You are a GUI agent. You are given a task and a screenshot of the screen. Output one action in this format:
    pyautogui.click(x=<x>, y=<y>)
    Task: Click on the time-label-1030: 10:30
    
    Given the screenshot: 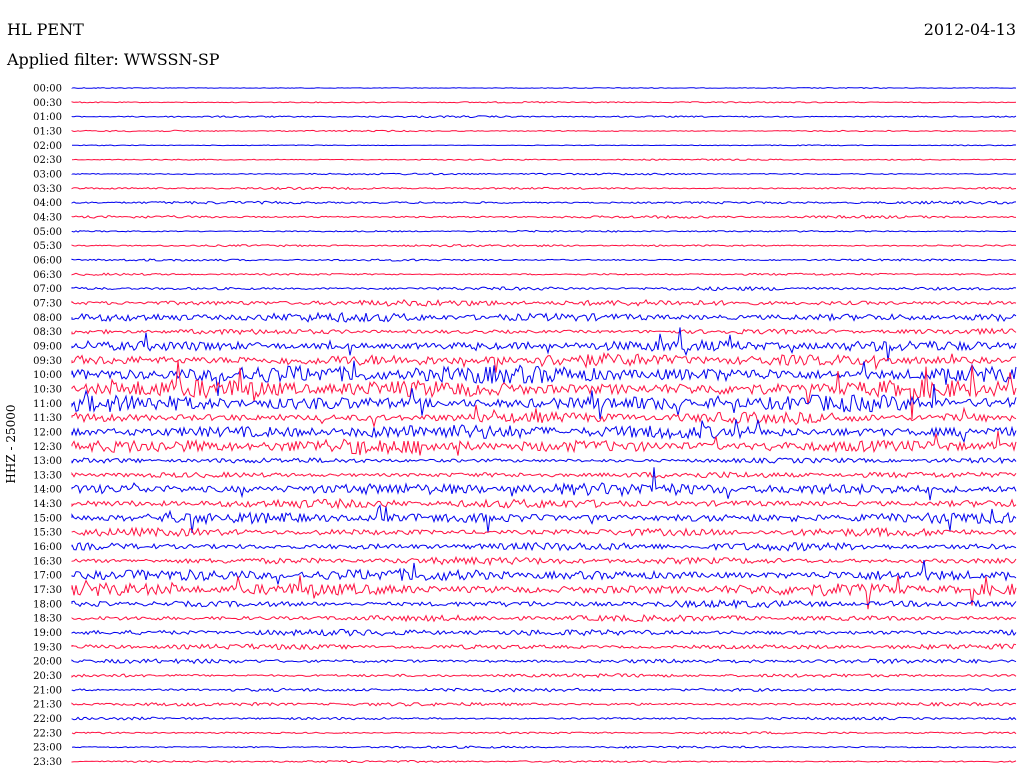 What is the action you would take?
    pyautogui.click(x=47, y=389)
    